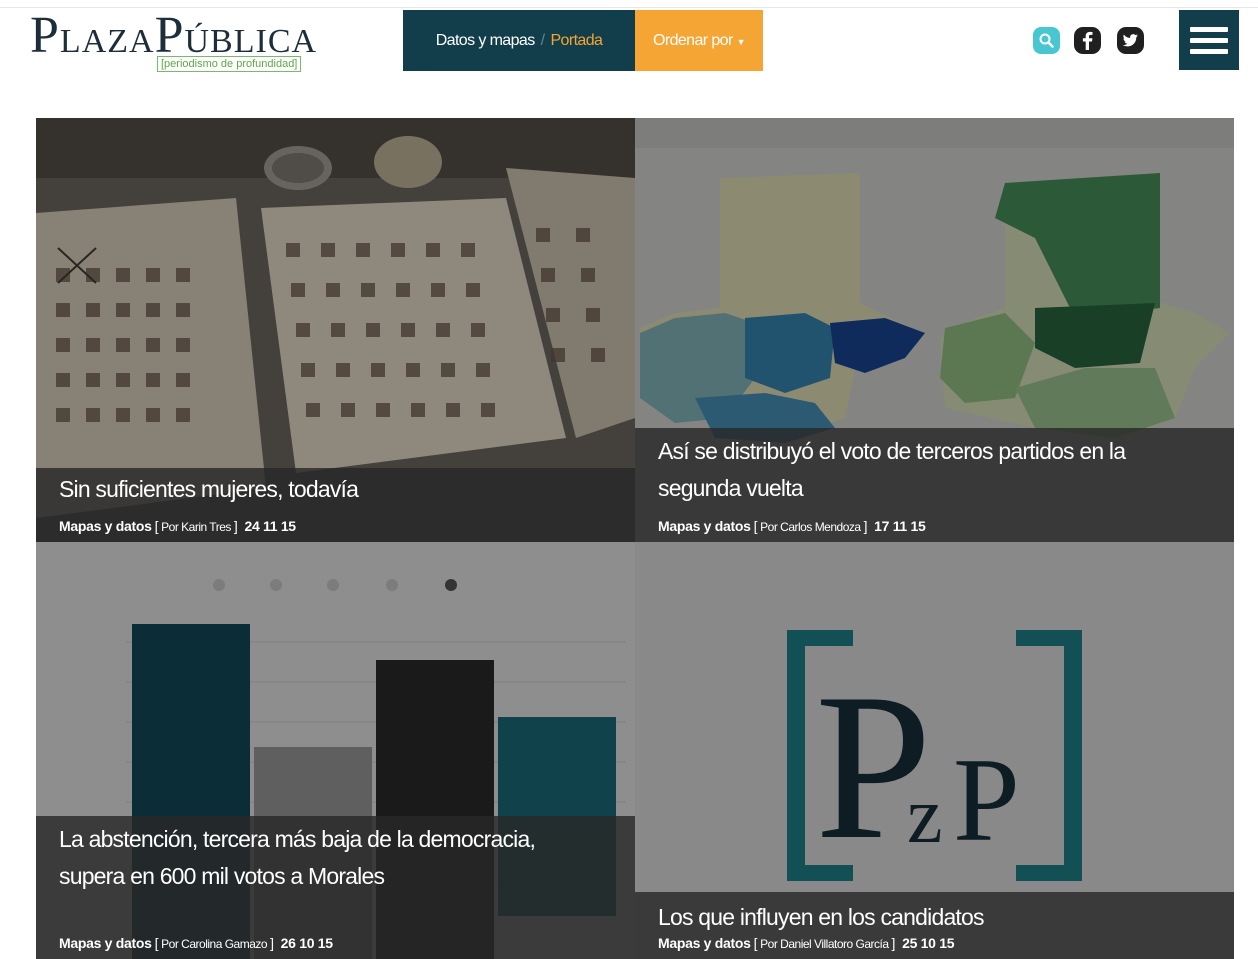 This screenshot has width=1258, height=959. What do you see at coordinates (329, 488) in the screenshot?
I see `article-title: Sin suficientes mujeres, todavía` at bounding box center [329, 488].